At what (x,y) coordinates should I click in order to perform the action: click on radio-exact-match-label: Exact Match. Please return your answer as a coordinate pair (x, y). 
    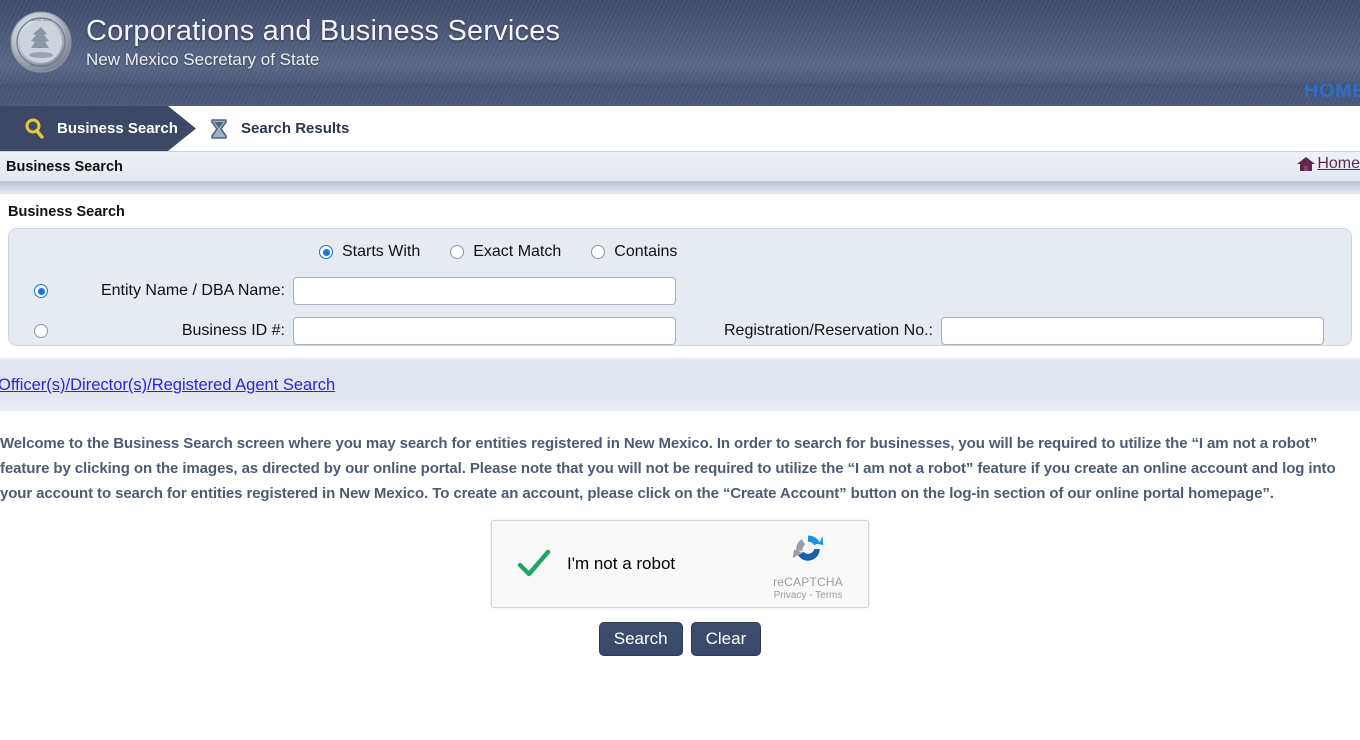
    Looking at the image, I should click on (517, 251).